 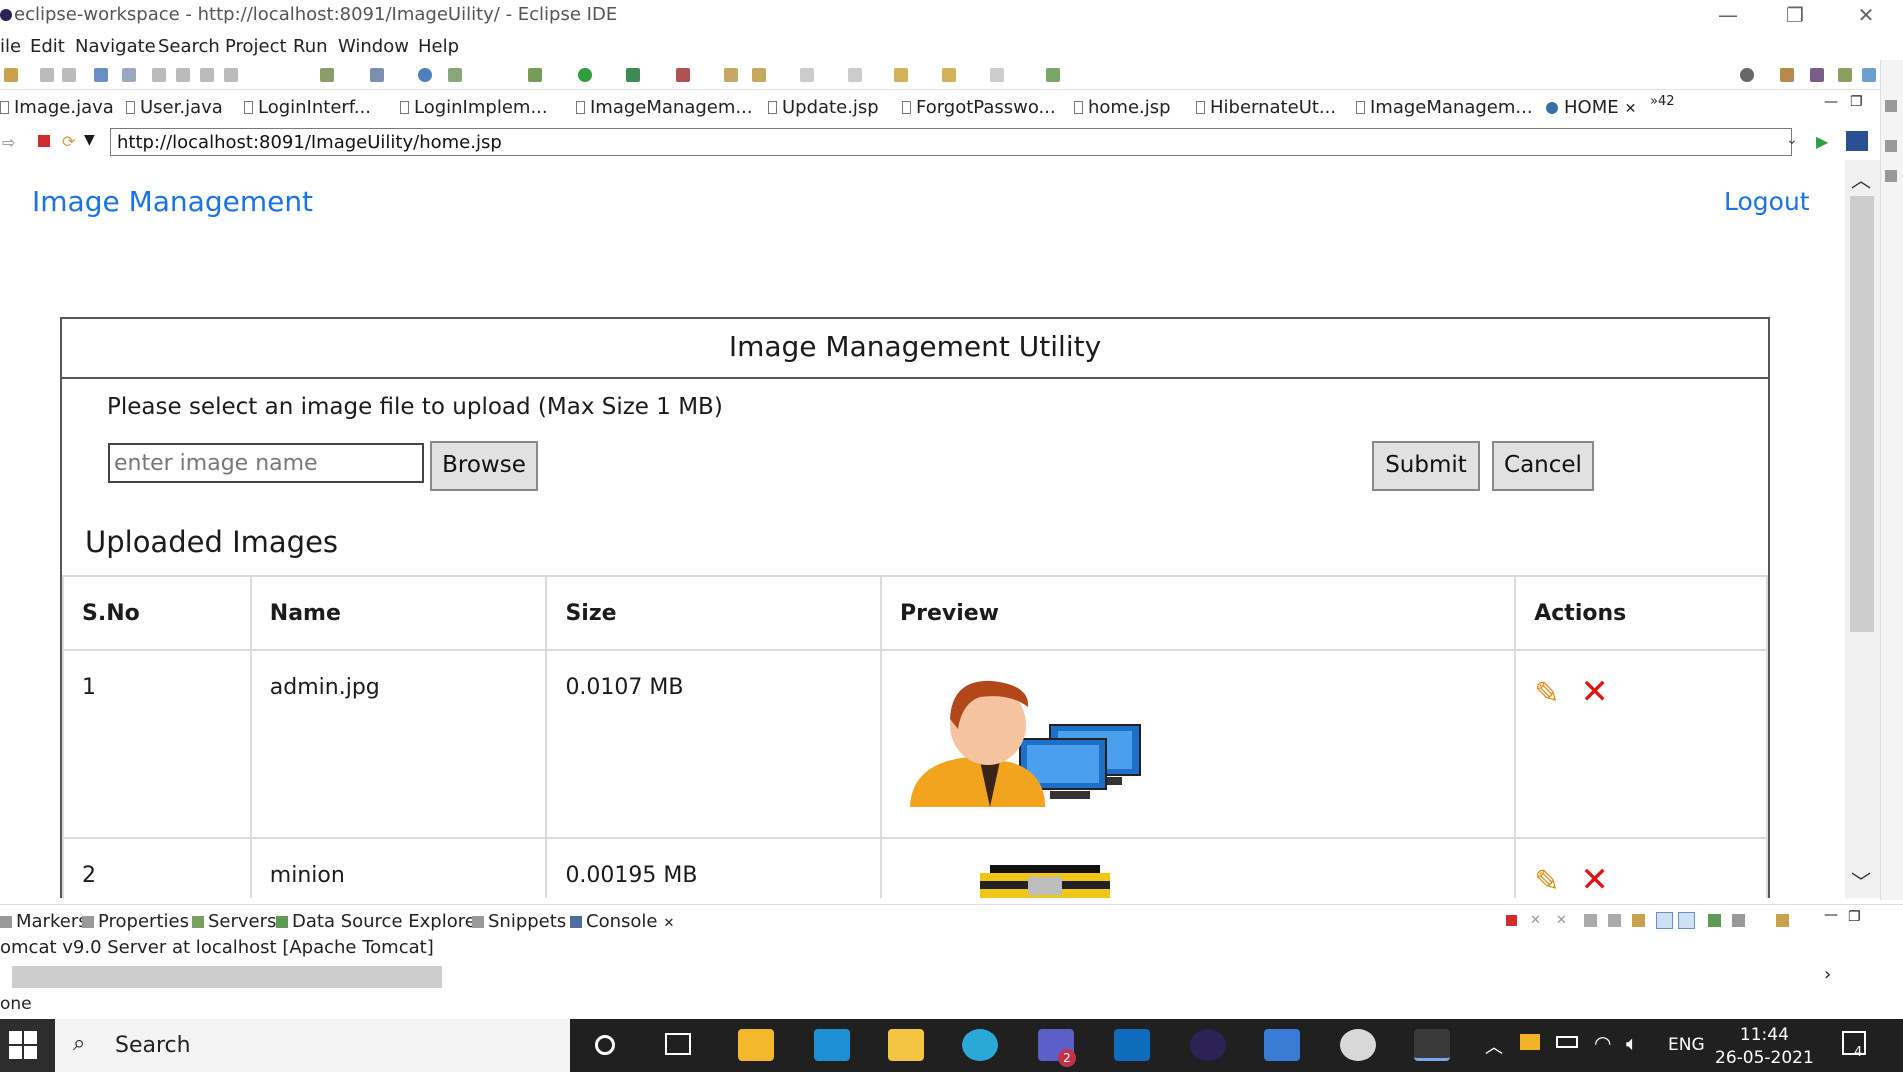 I want to click on save-icon, so click(x=47, y=75).